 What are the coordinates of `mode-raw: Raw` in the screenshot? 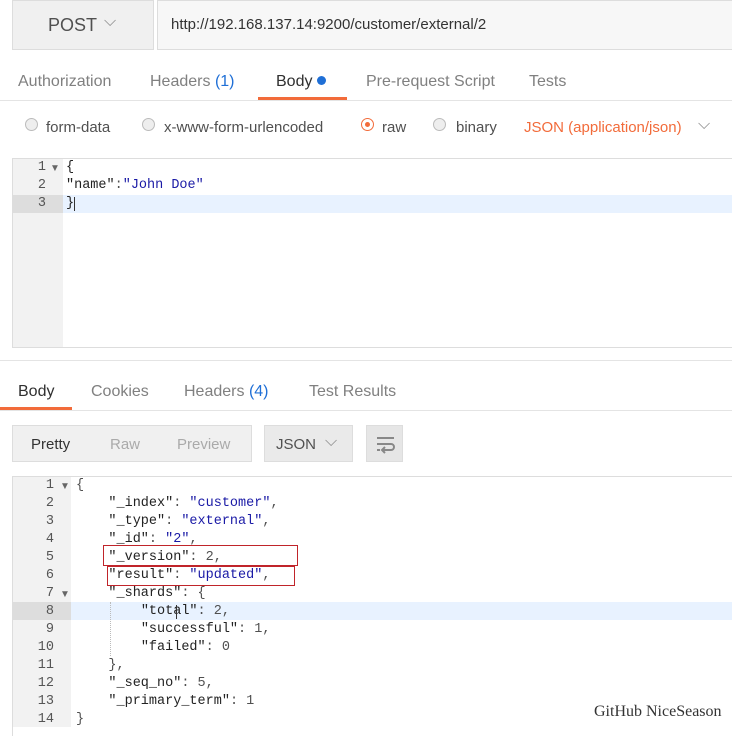 It's located at (125, 444).